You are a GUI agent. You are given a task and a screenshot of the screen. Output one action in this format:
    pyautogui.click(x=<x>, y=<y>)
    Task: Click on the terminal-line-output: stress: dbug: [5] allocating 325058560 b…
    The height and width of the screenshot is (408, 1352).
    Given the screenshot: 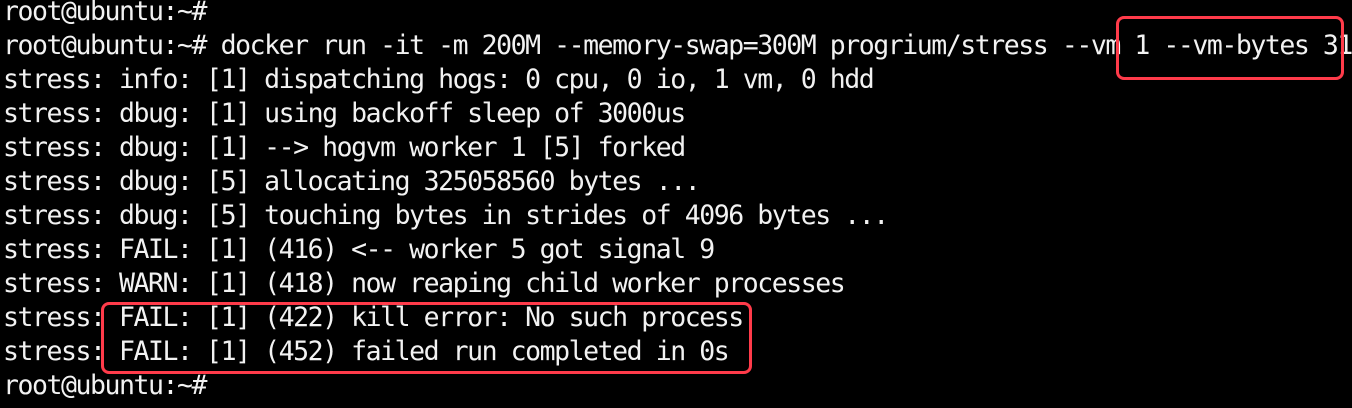 What is the action you would take?
    pyautogui.click(x=352, y=181)
    